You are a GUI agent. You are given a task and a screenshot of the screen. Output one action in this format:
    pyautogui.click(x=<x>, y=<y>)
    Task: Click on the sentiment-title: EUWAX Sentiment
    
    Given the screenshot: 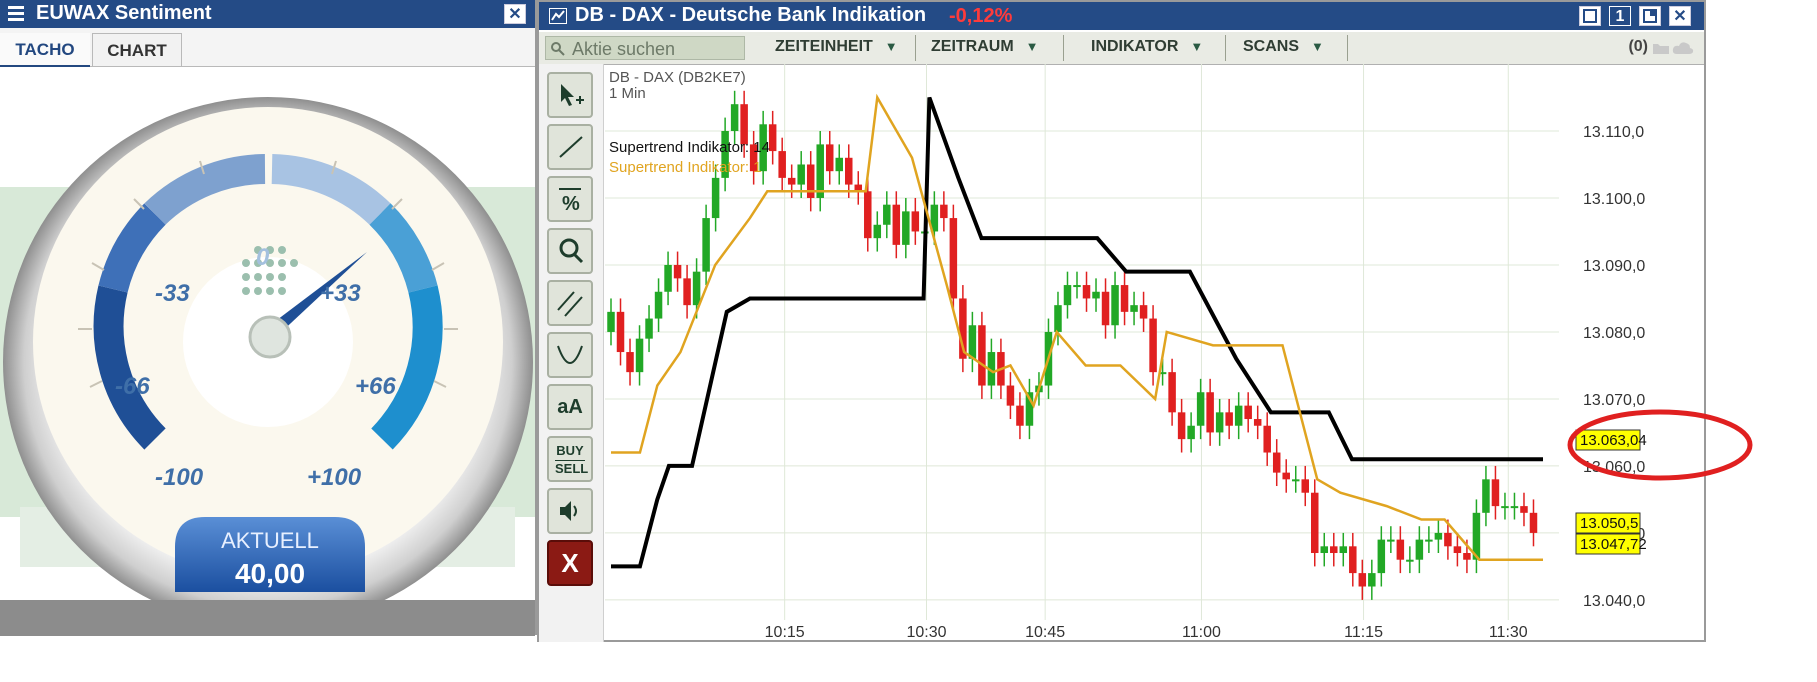 What is the action you would take?
    pyautogui.click(x=124, y=13)
    